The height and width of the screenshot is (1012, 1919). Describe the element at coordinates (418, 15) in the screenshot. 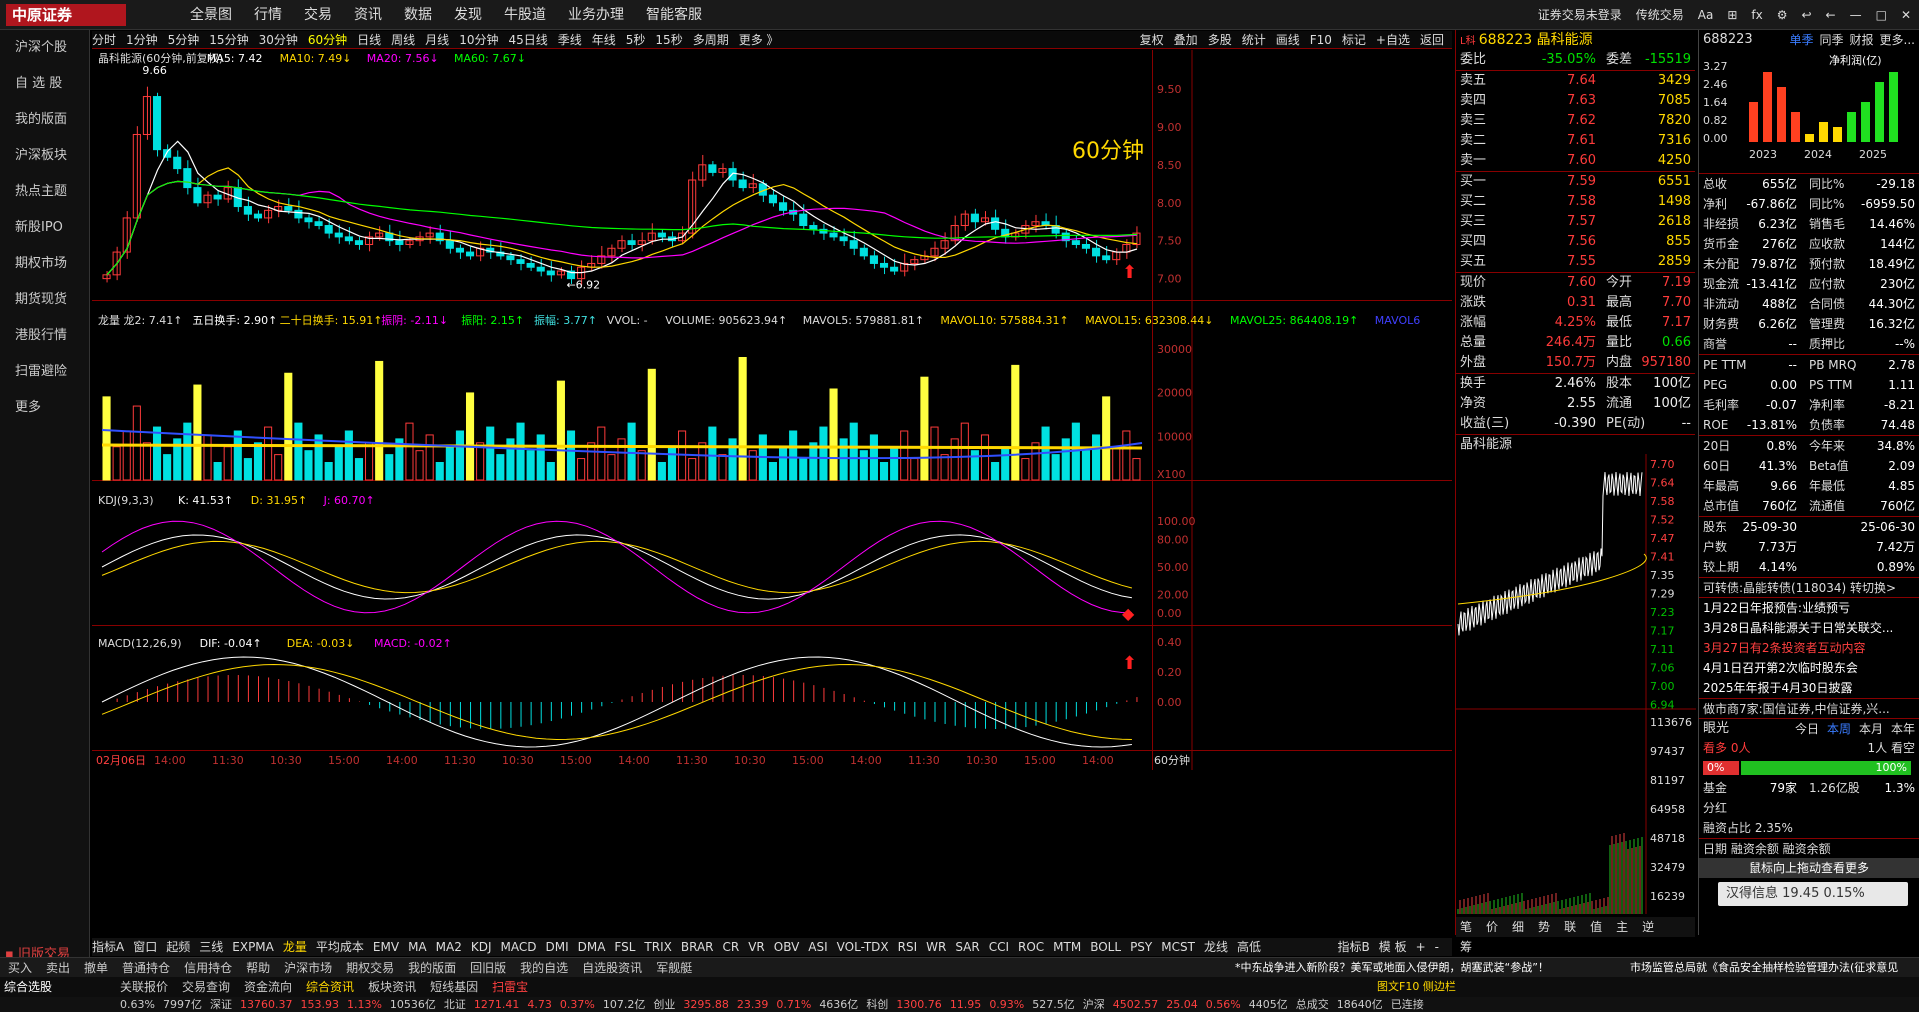

I see `menu-item-4: 数据` at that location.